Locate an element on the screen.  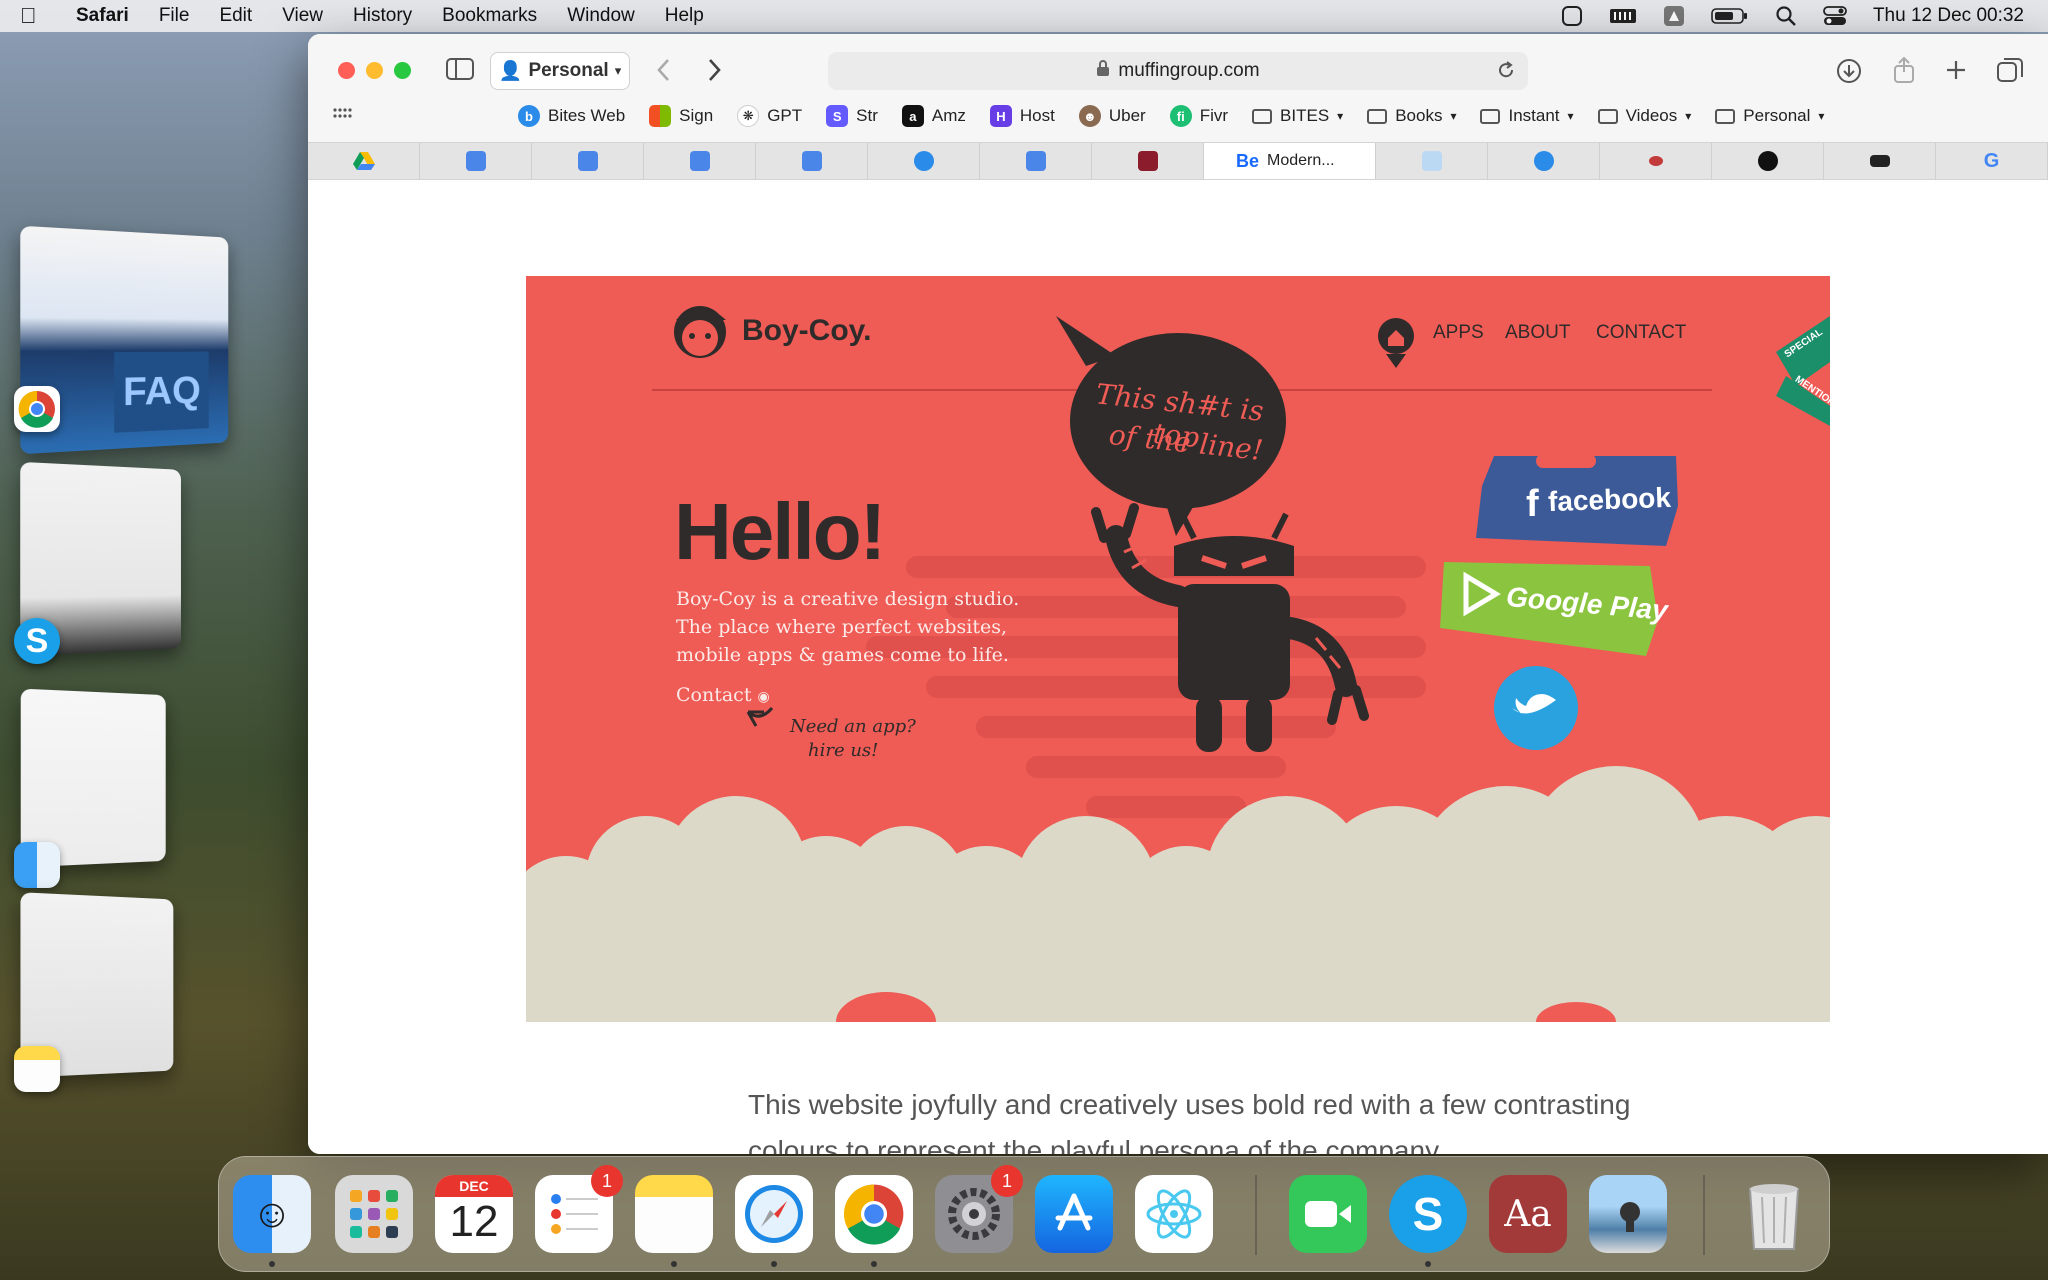
menu-window: Window is located at coordinates (601, 16).